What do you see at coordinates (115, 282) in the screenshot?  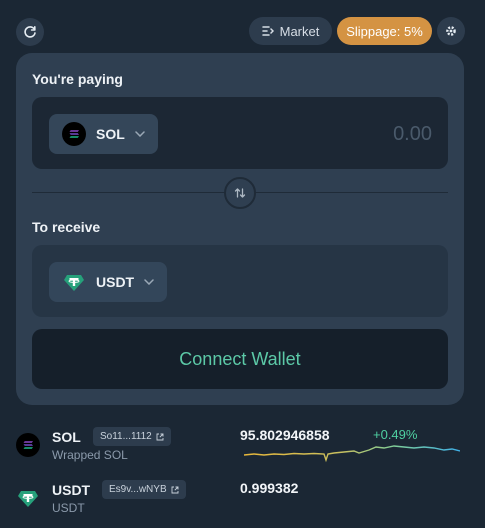 I see `receive-token-symbol: USDT` at bounding box center [115, 282].